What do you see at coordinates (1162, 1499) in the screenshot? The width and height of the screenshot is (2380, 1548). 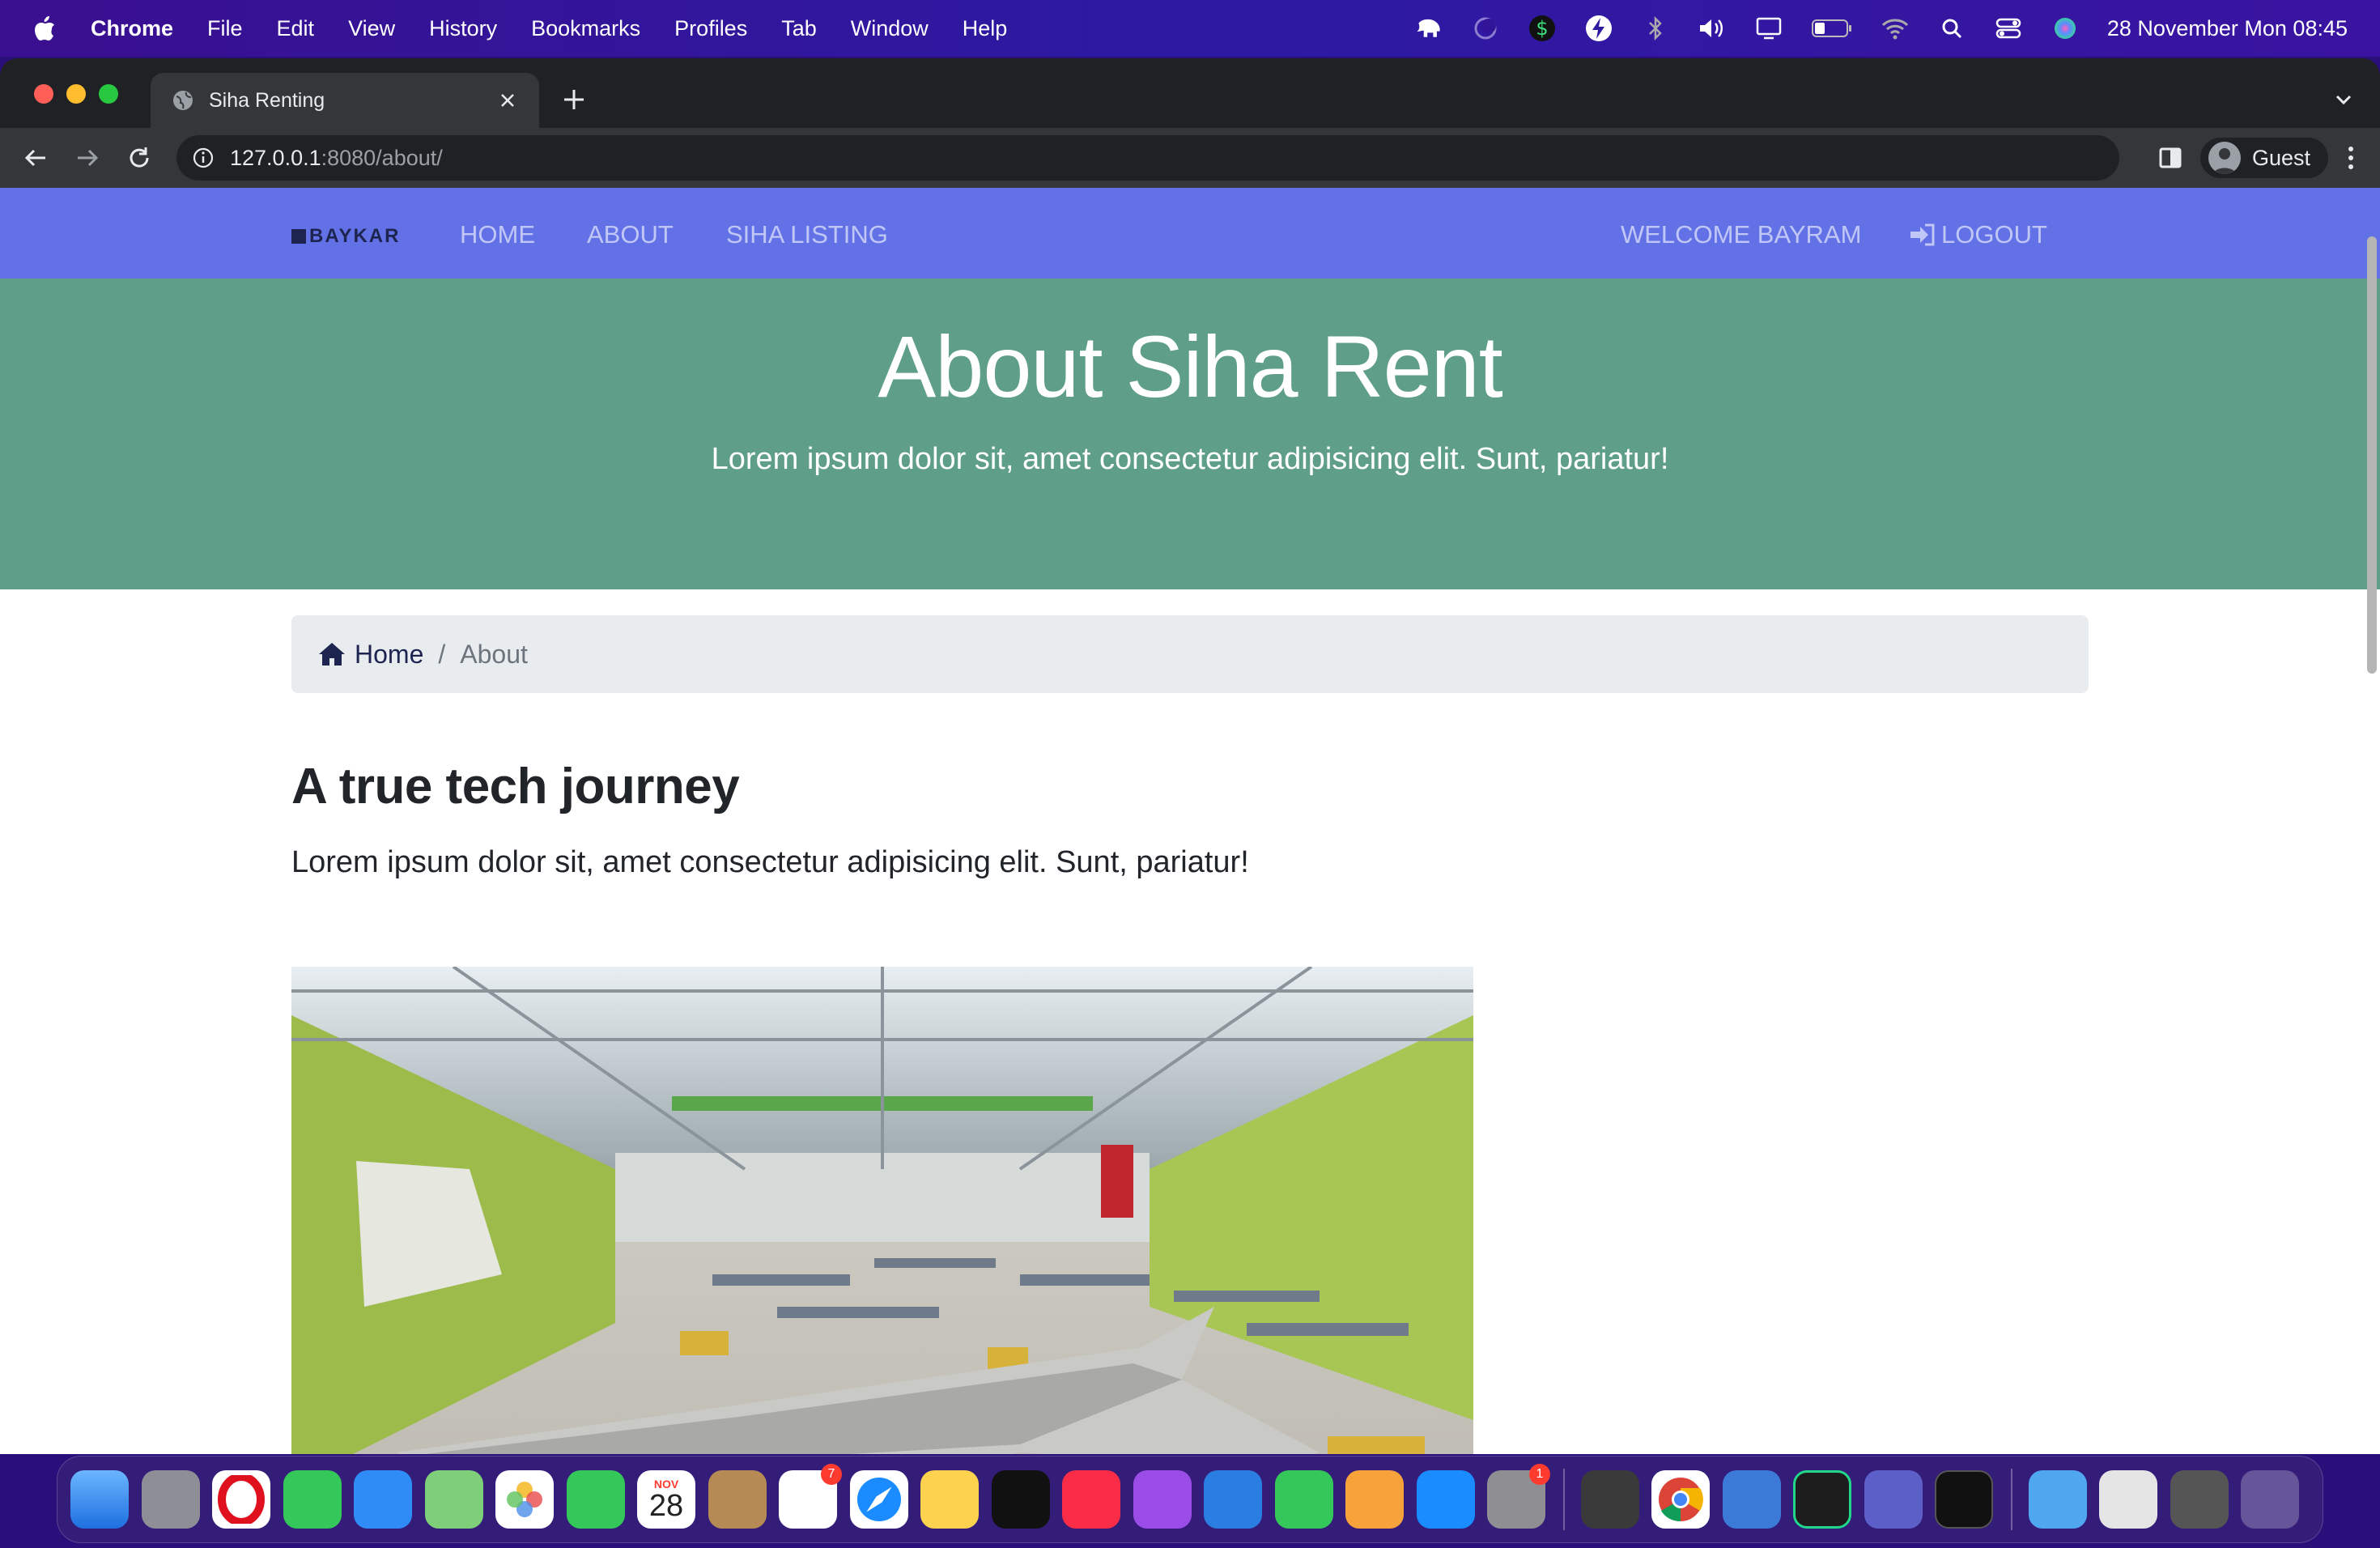 I see `dock-podcasts-icon` at bounding box center [1162, 1499].